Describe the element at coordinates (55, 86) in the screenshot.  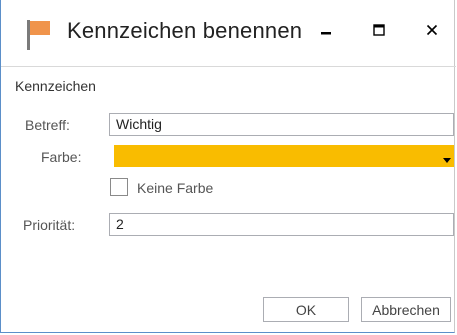
I see `section-label: Kennzeichen` at that location.